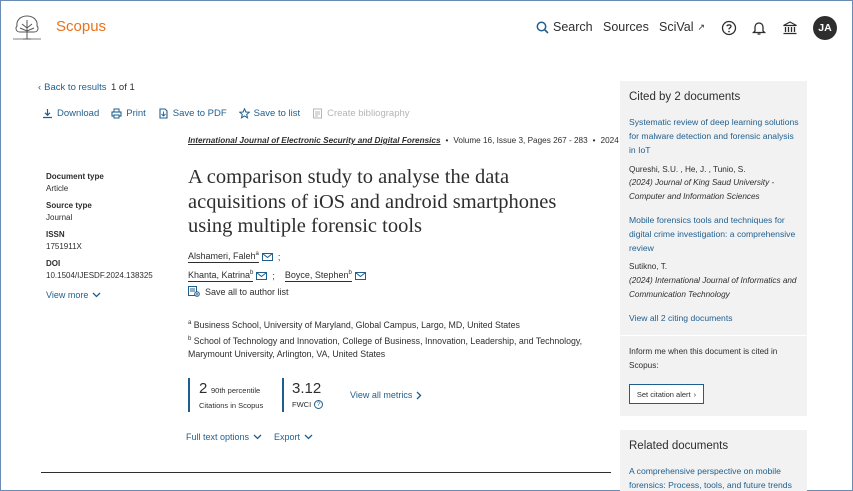 The width and height of the screenshot is (853, 491). I want to click on set-citation-alert-label: Set citation alert, so click(663, 394).